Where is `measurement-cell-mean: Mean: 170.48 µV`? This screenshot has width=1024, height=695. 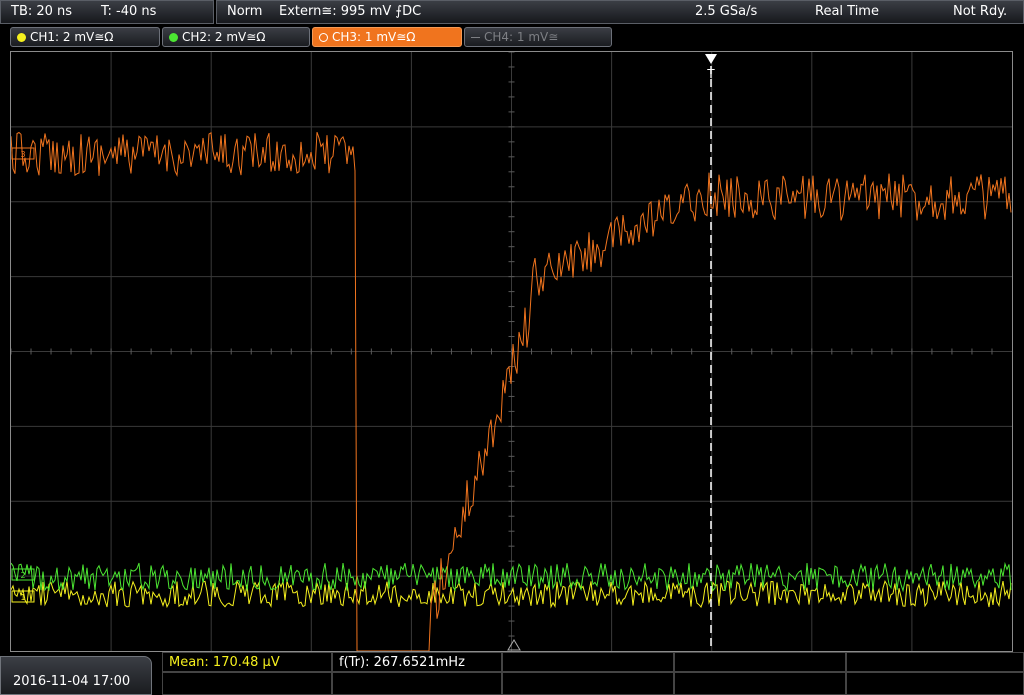 measurement-cell-mean: Mean: 170.48 µV is located at coordinates (247, 662).